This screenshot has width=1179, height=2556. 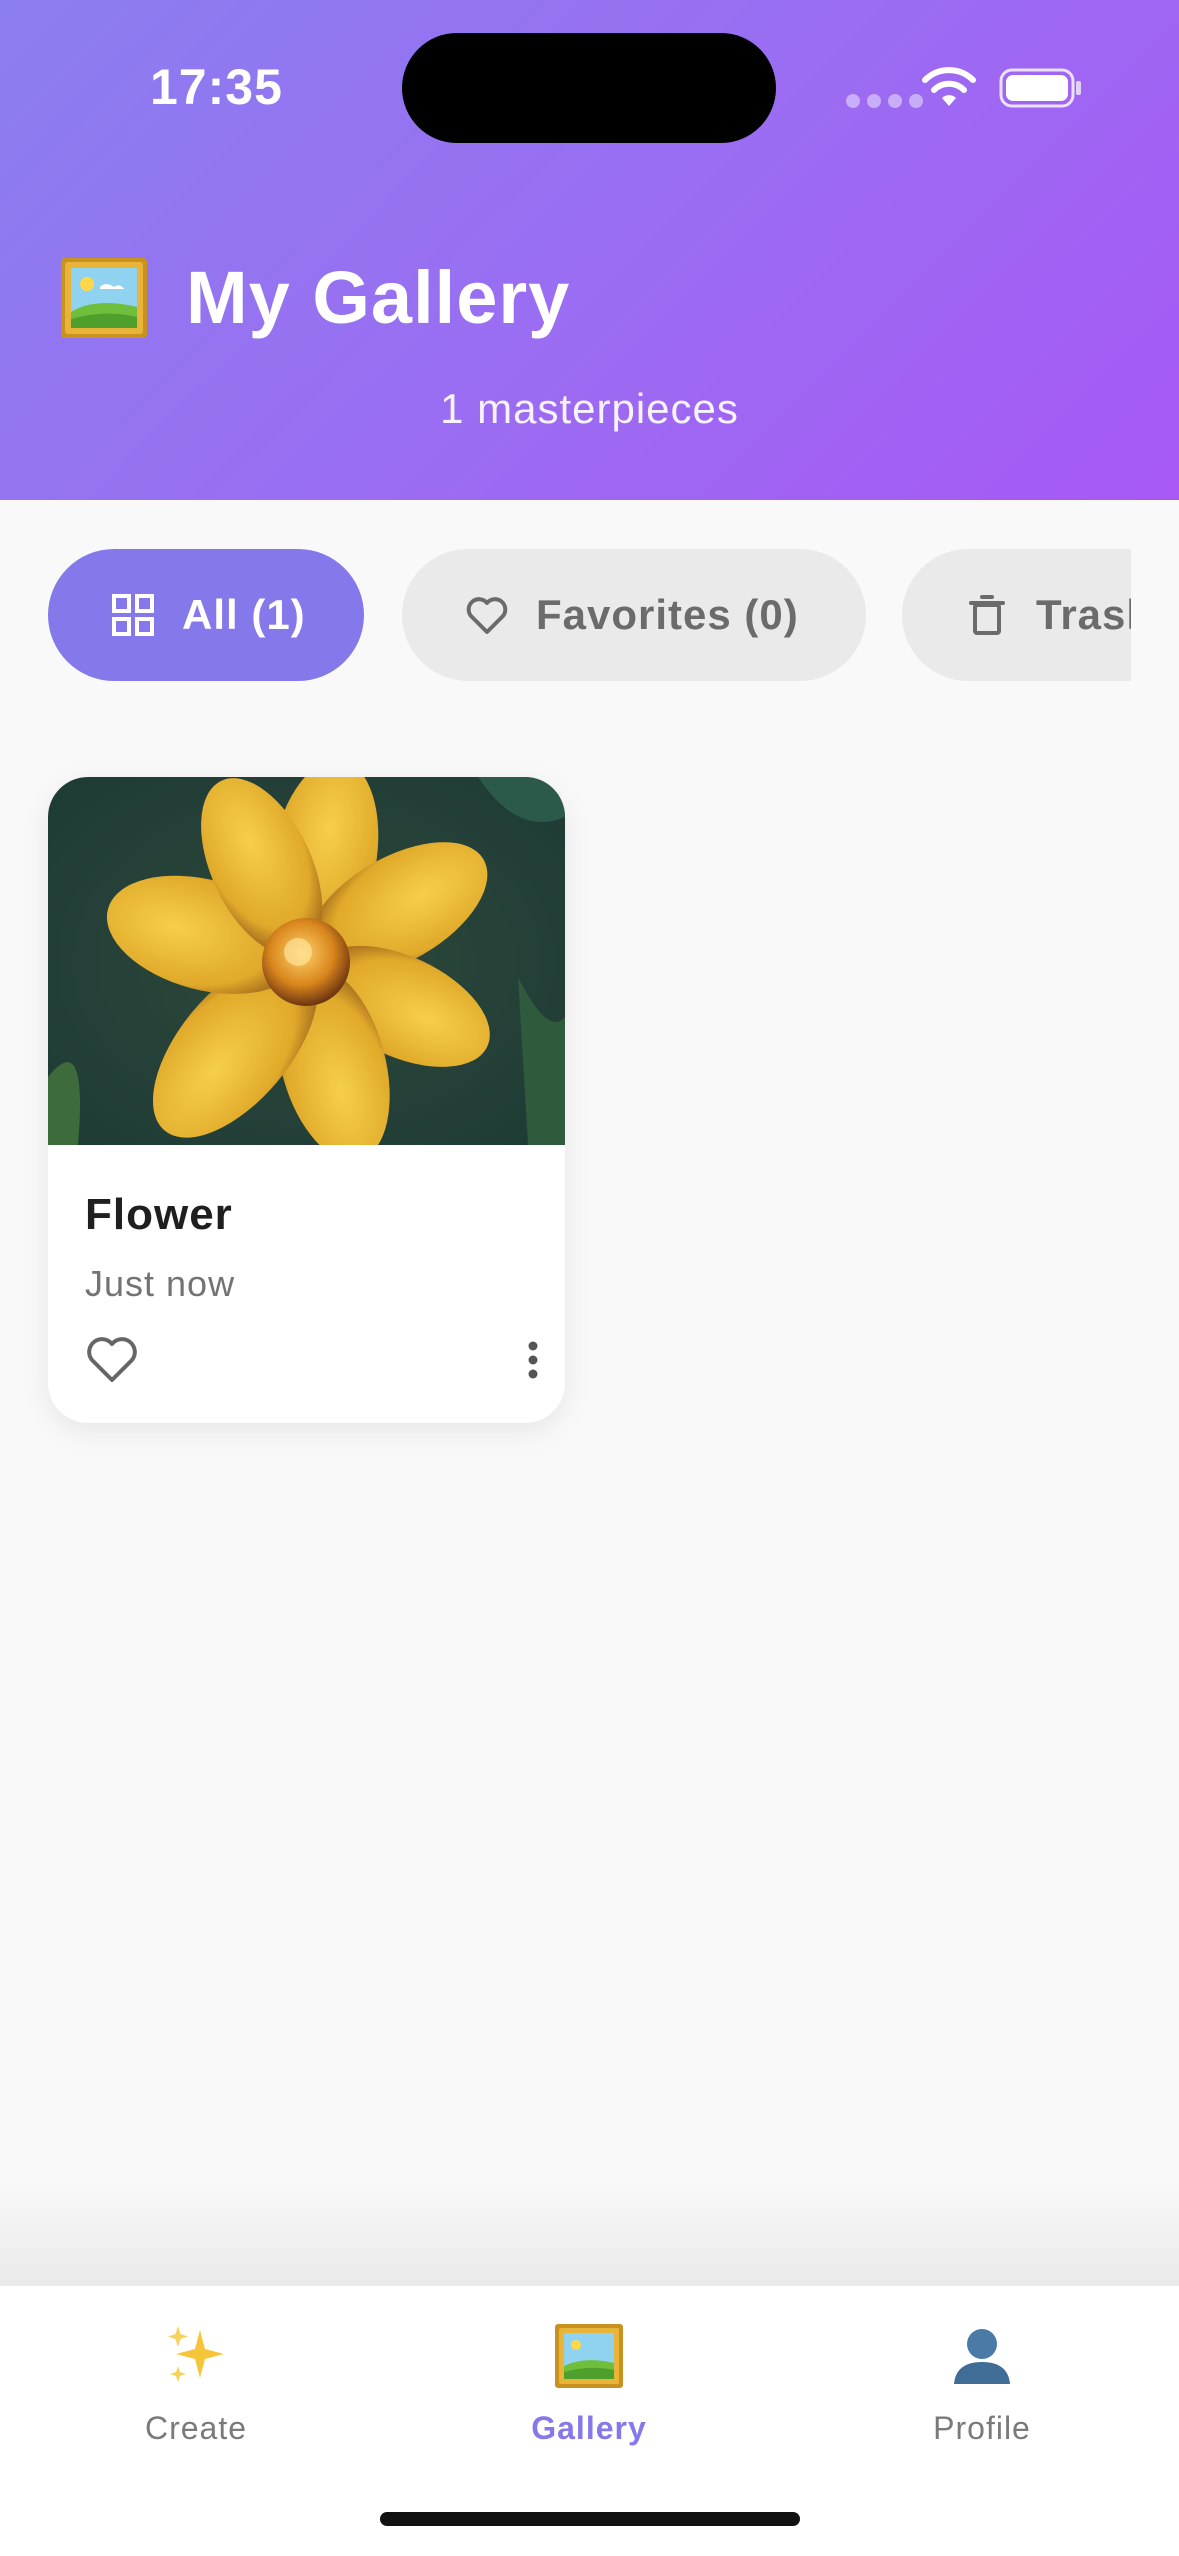 I want to click on filter-all-label: All (1), so click(x=244, y=614).